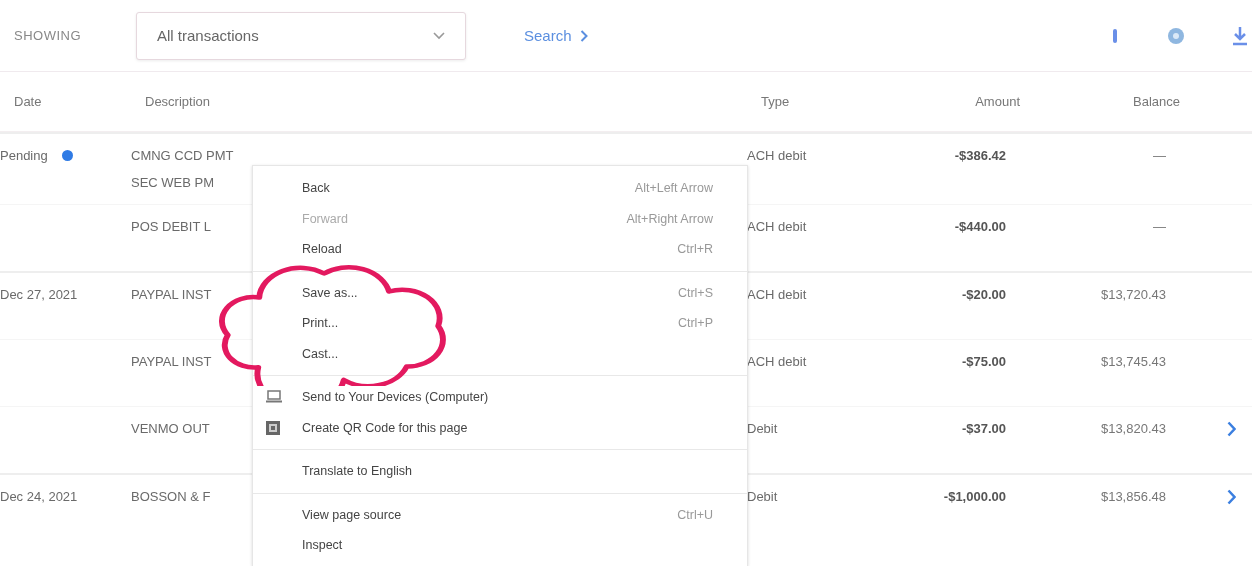 This screenshot has height=566, width=1252. Describe the element at coordinates (24, 155) in the screenshot. I see `date-cell: Pending` at that location.